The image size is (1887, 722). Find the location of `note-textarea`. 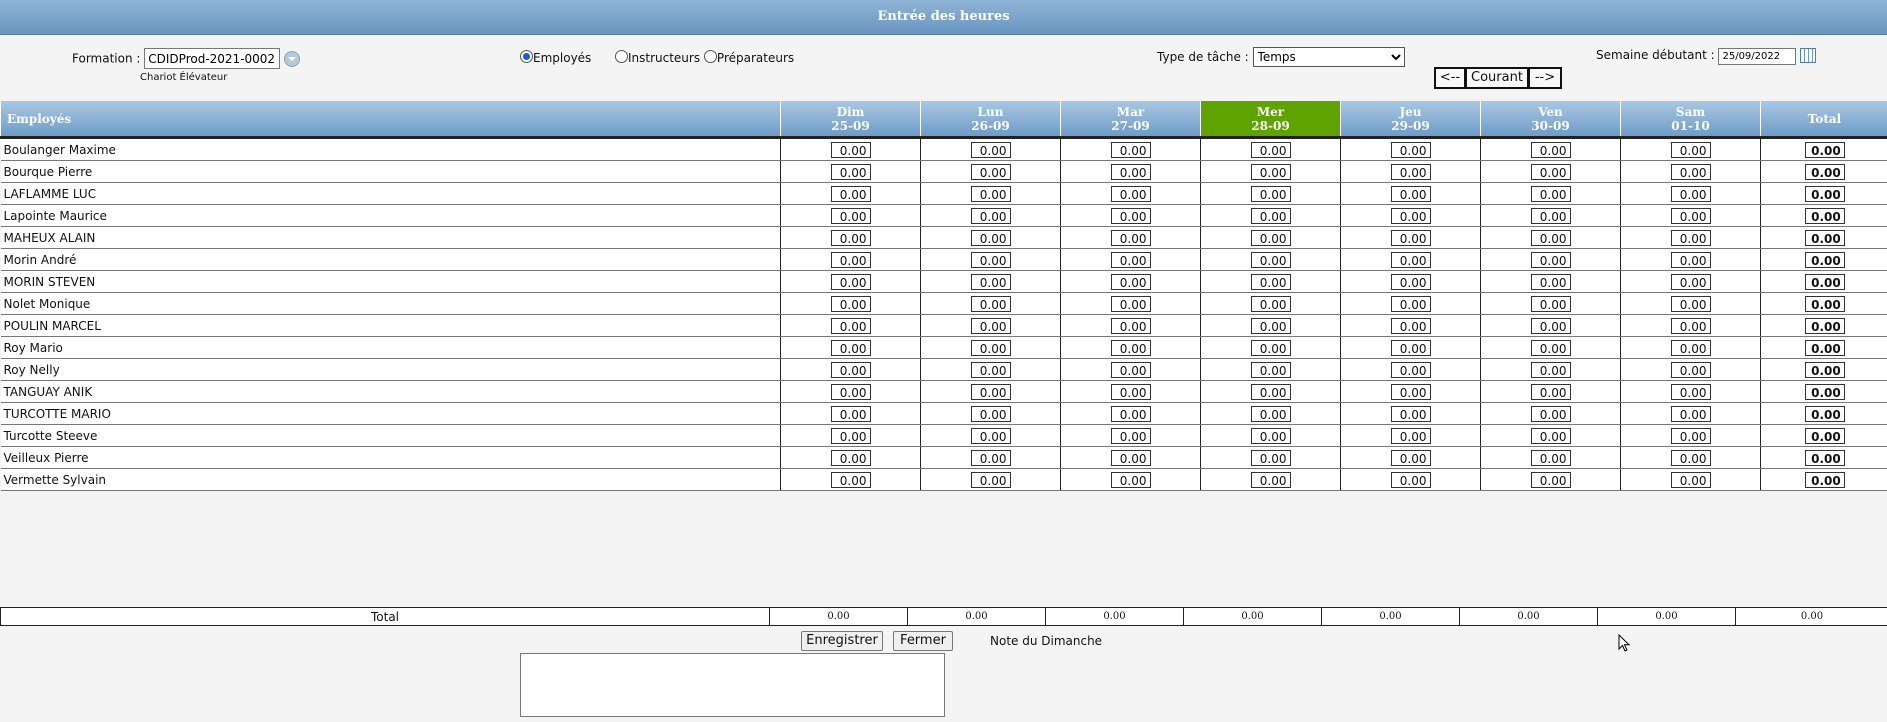

note-textarea is located at coordinates (732, 685).